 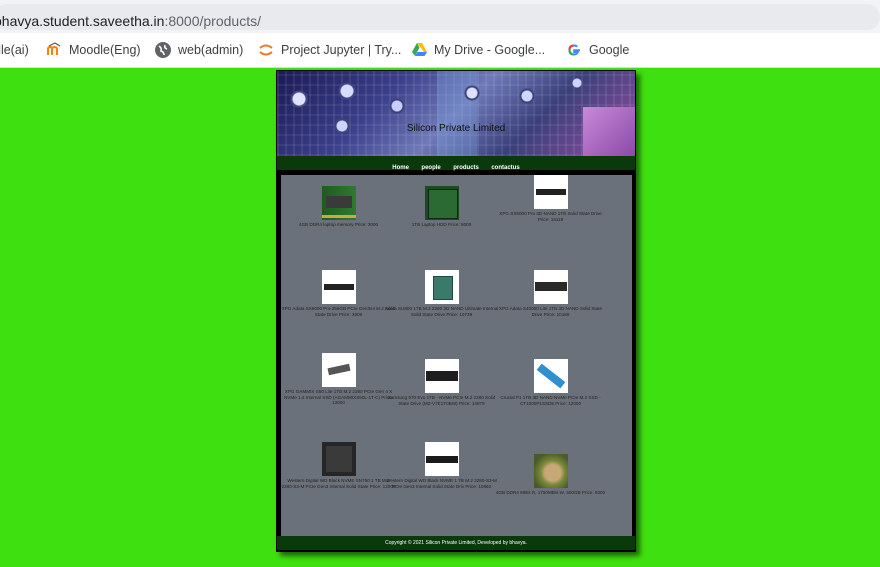 I want to click on moodle-icon, so click(x=54, y=50).